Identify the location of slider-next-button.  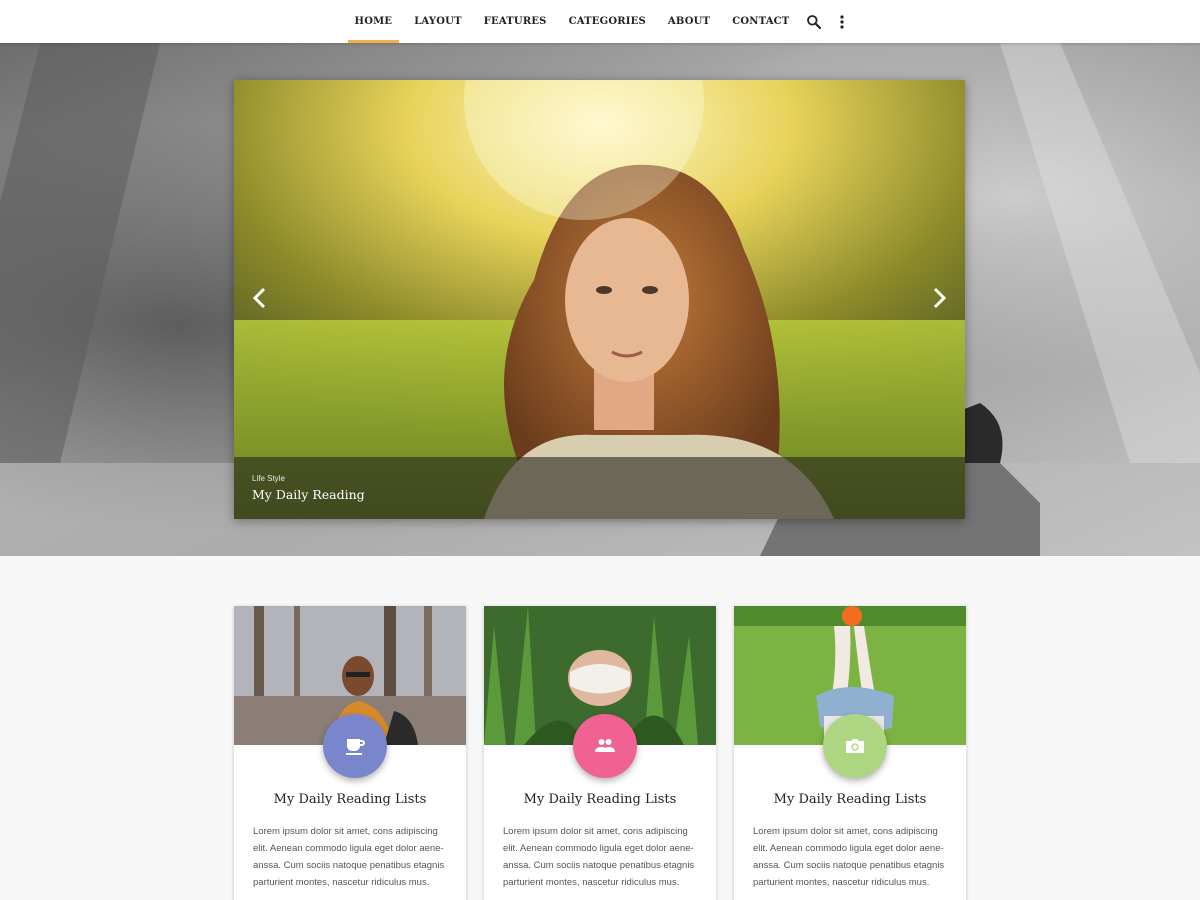
(939, 298).